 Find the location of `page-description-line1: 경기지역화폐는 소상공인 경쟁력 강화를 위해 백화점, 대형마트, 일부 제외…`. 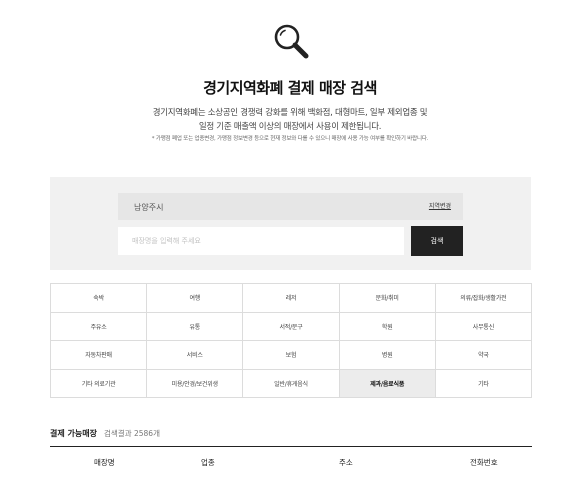

page-description-line1: 경기지역화폐는 소상공인 경쟁력 강화를 위해 백화점, 대형마트, 일부 제외… is located at coordinates (290, 113).